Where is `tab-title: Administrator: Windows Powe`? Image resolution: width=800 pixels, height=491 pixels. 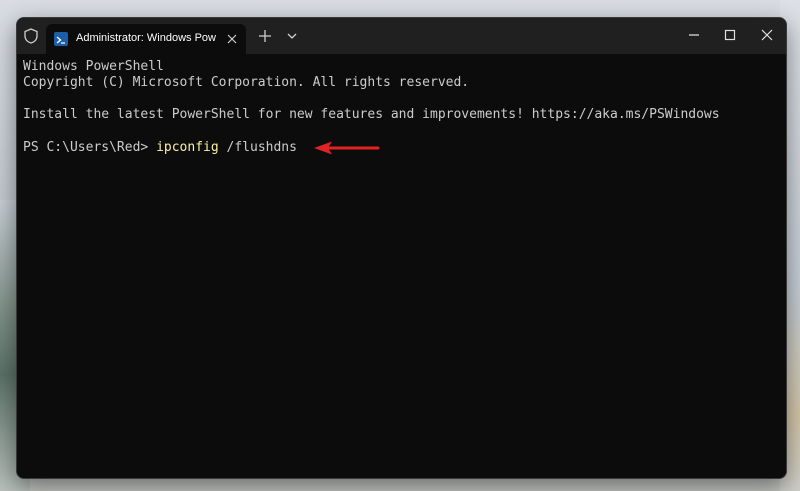 tab-title: Administrator: Windows Powe is located at coordinates (146, 38).